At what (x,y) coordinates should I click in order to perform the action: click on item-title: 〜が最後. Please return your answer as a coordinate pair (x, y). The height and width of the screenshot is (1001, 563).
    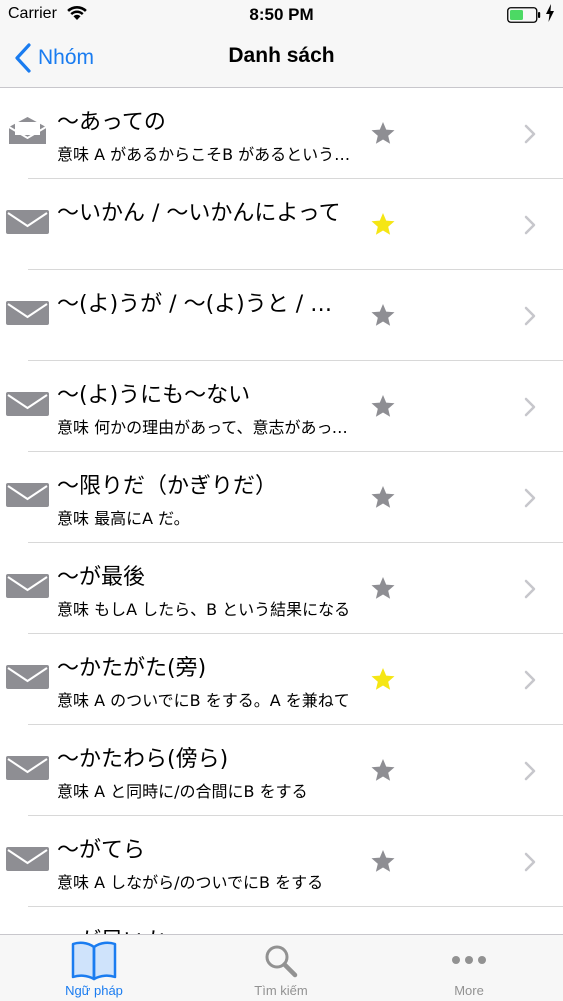
    Looking at the image, I should click on (101, 577).